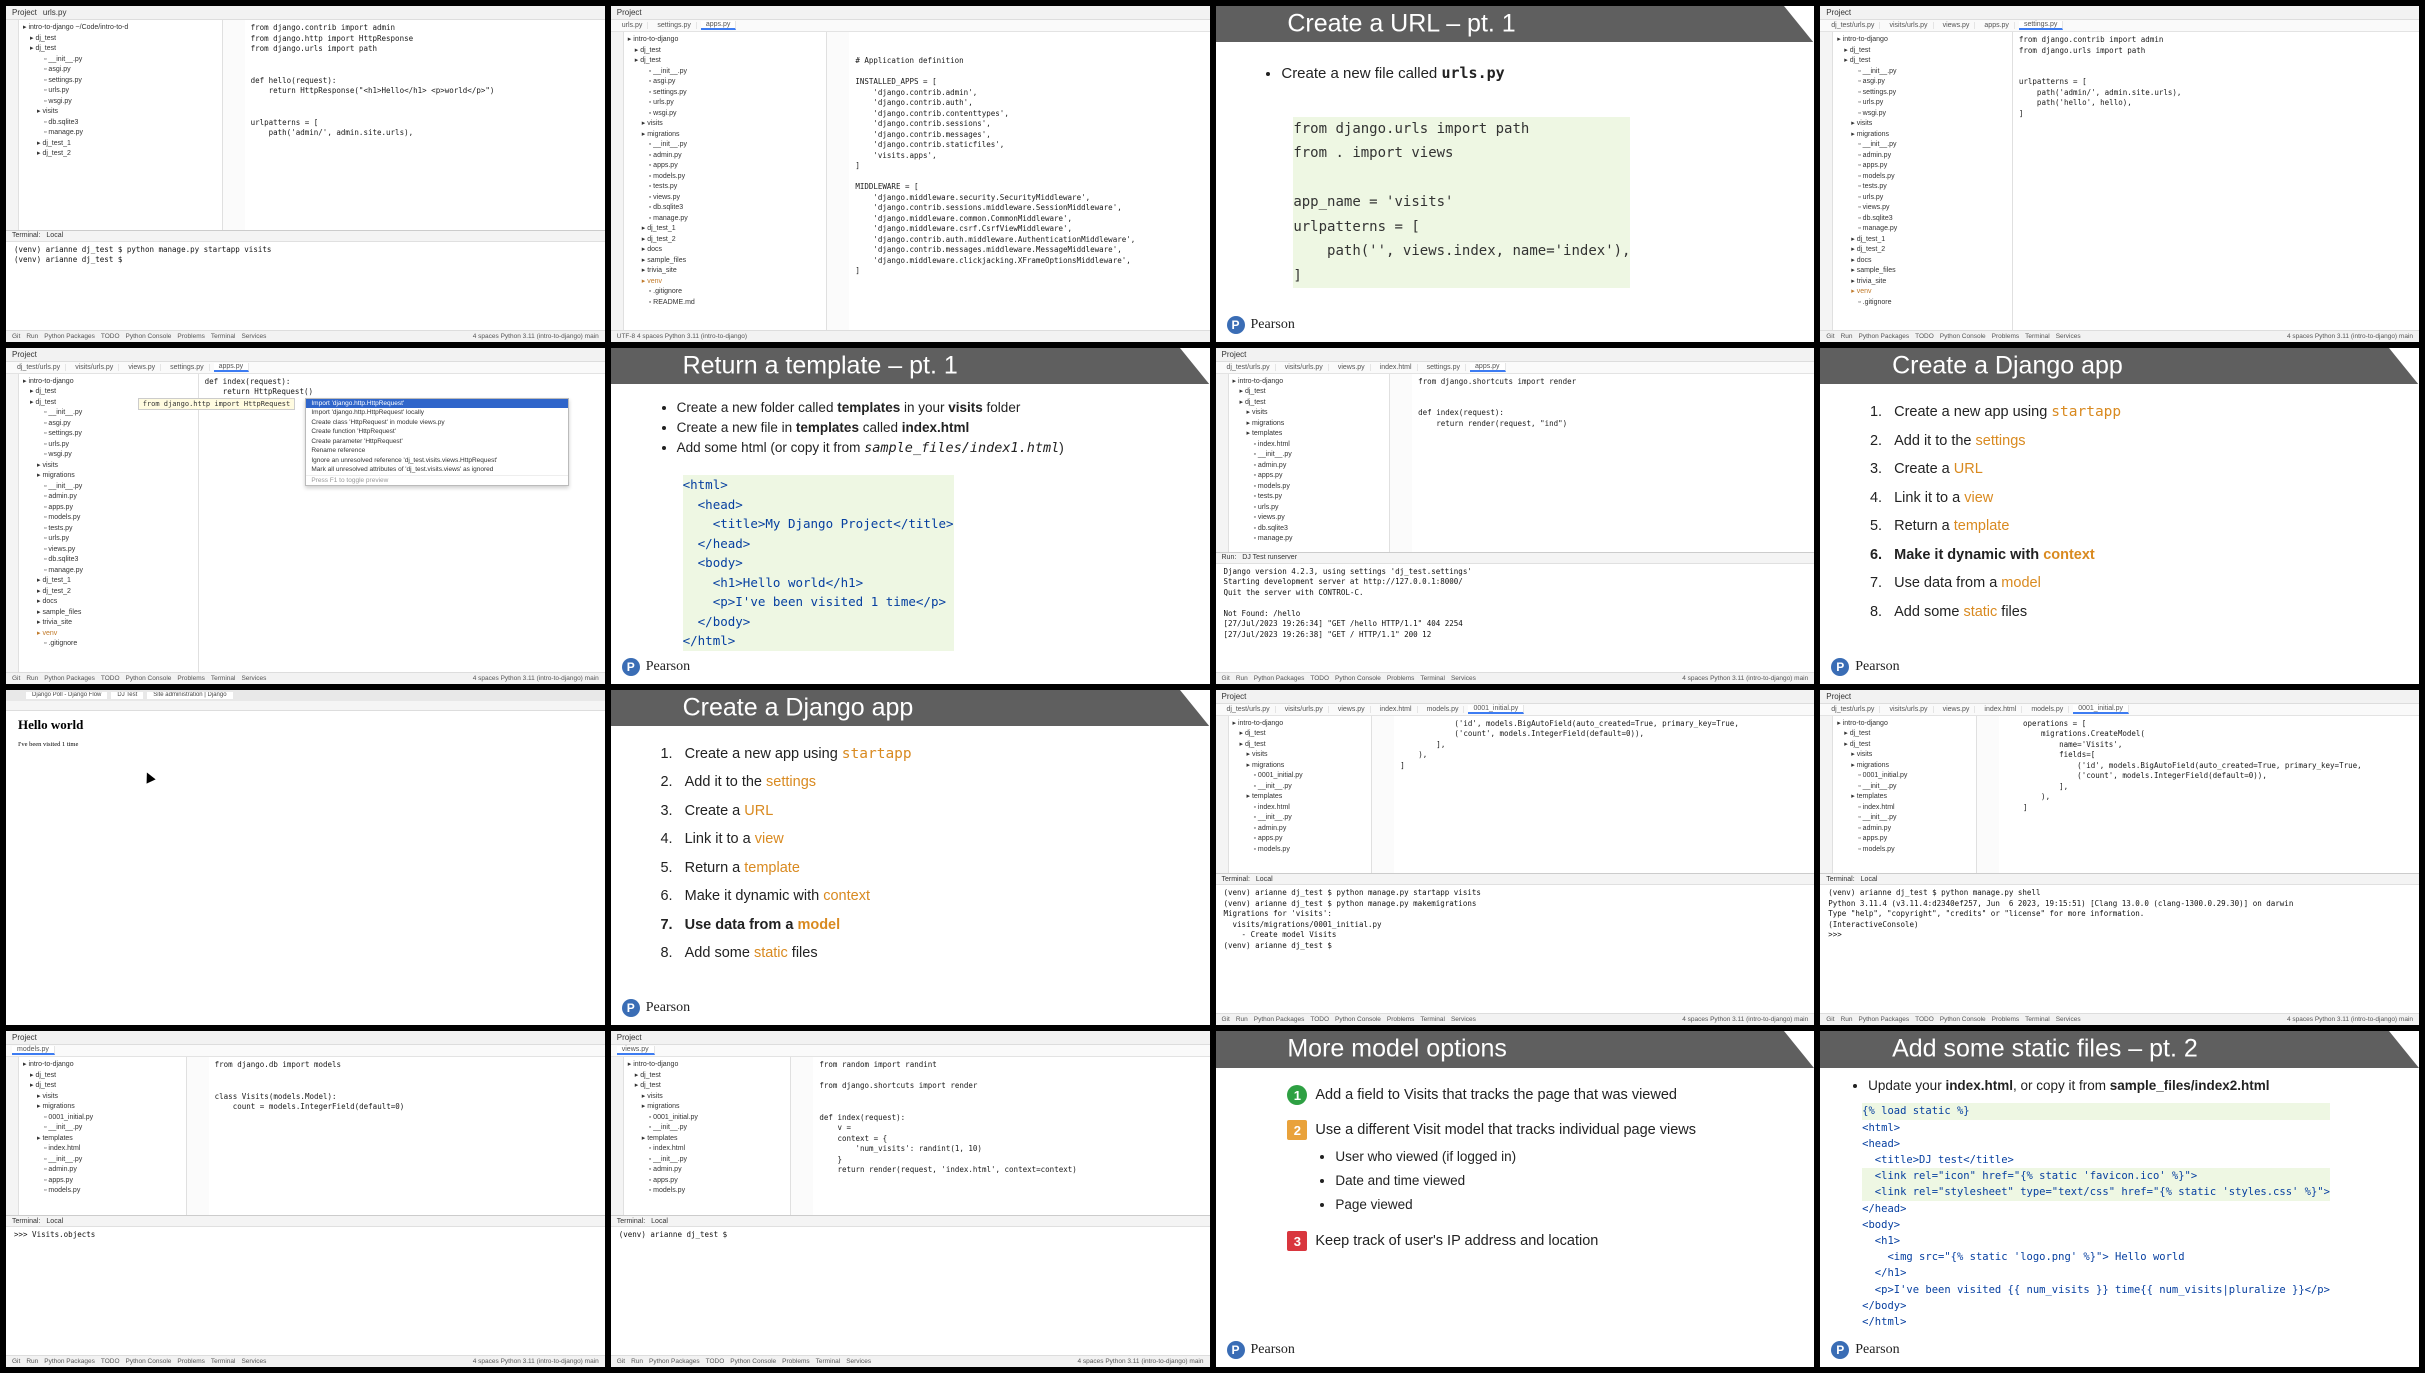 Image resolution: width=2425 pixels, height=1373 pixels. What do you see at coordinates (910, 1291) in the screenshot?
I see `terminal-output: (venv) arianne dj_test $` at bounding box center [910, 1291].